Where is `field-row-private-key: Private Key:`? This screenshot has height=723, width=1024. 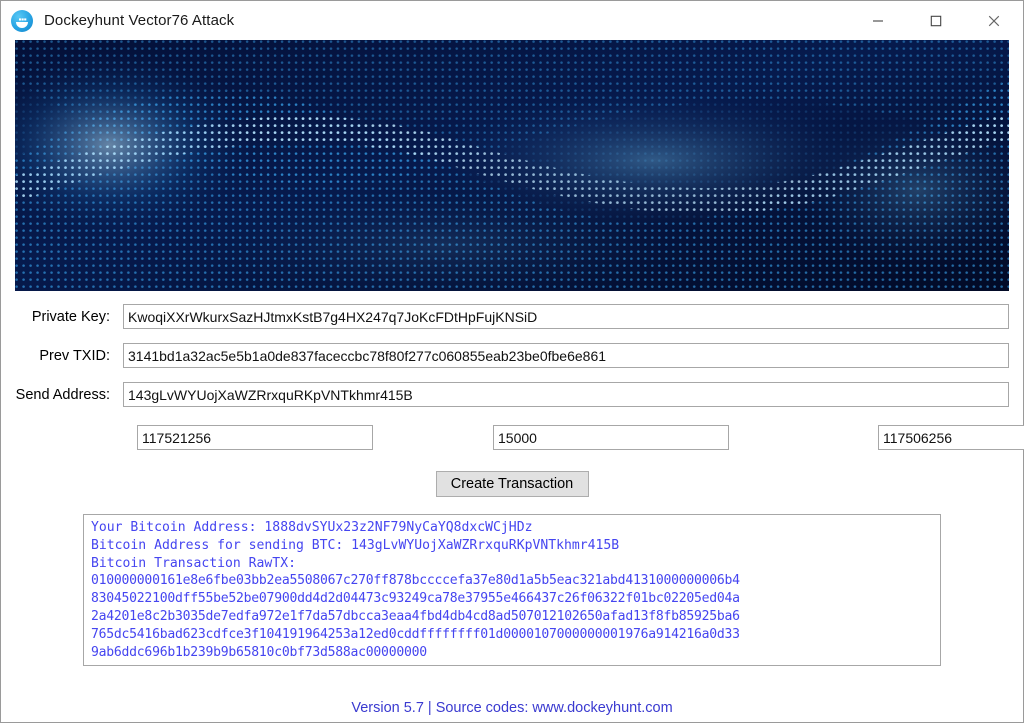
field-row-private-key: Private Key: is located at coordinates (512, 316).